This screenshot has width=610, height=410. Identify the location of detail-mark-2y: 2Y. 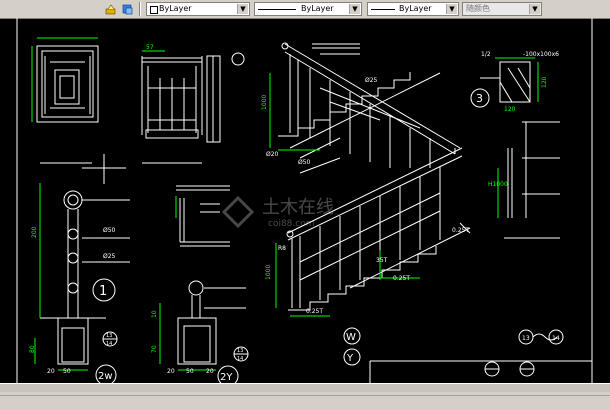
(226, 377).